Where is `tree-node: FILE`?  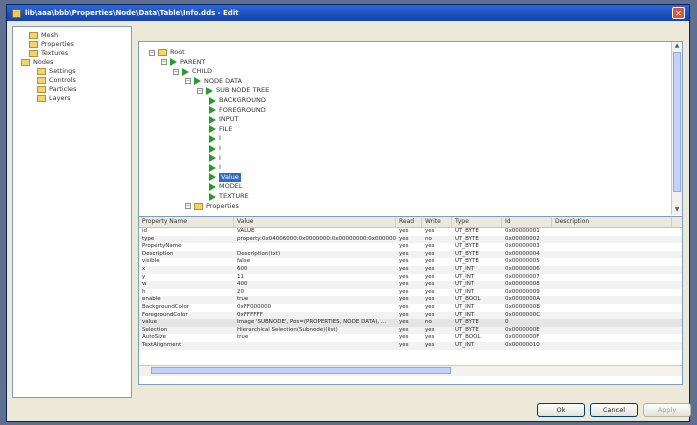
tree-node: FILE is located at coordinates (220, 129).